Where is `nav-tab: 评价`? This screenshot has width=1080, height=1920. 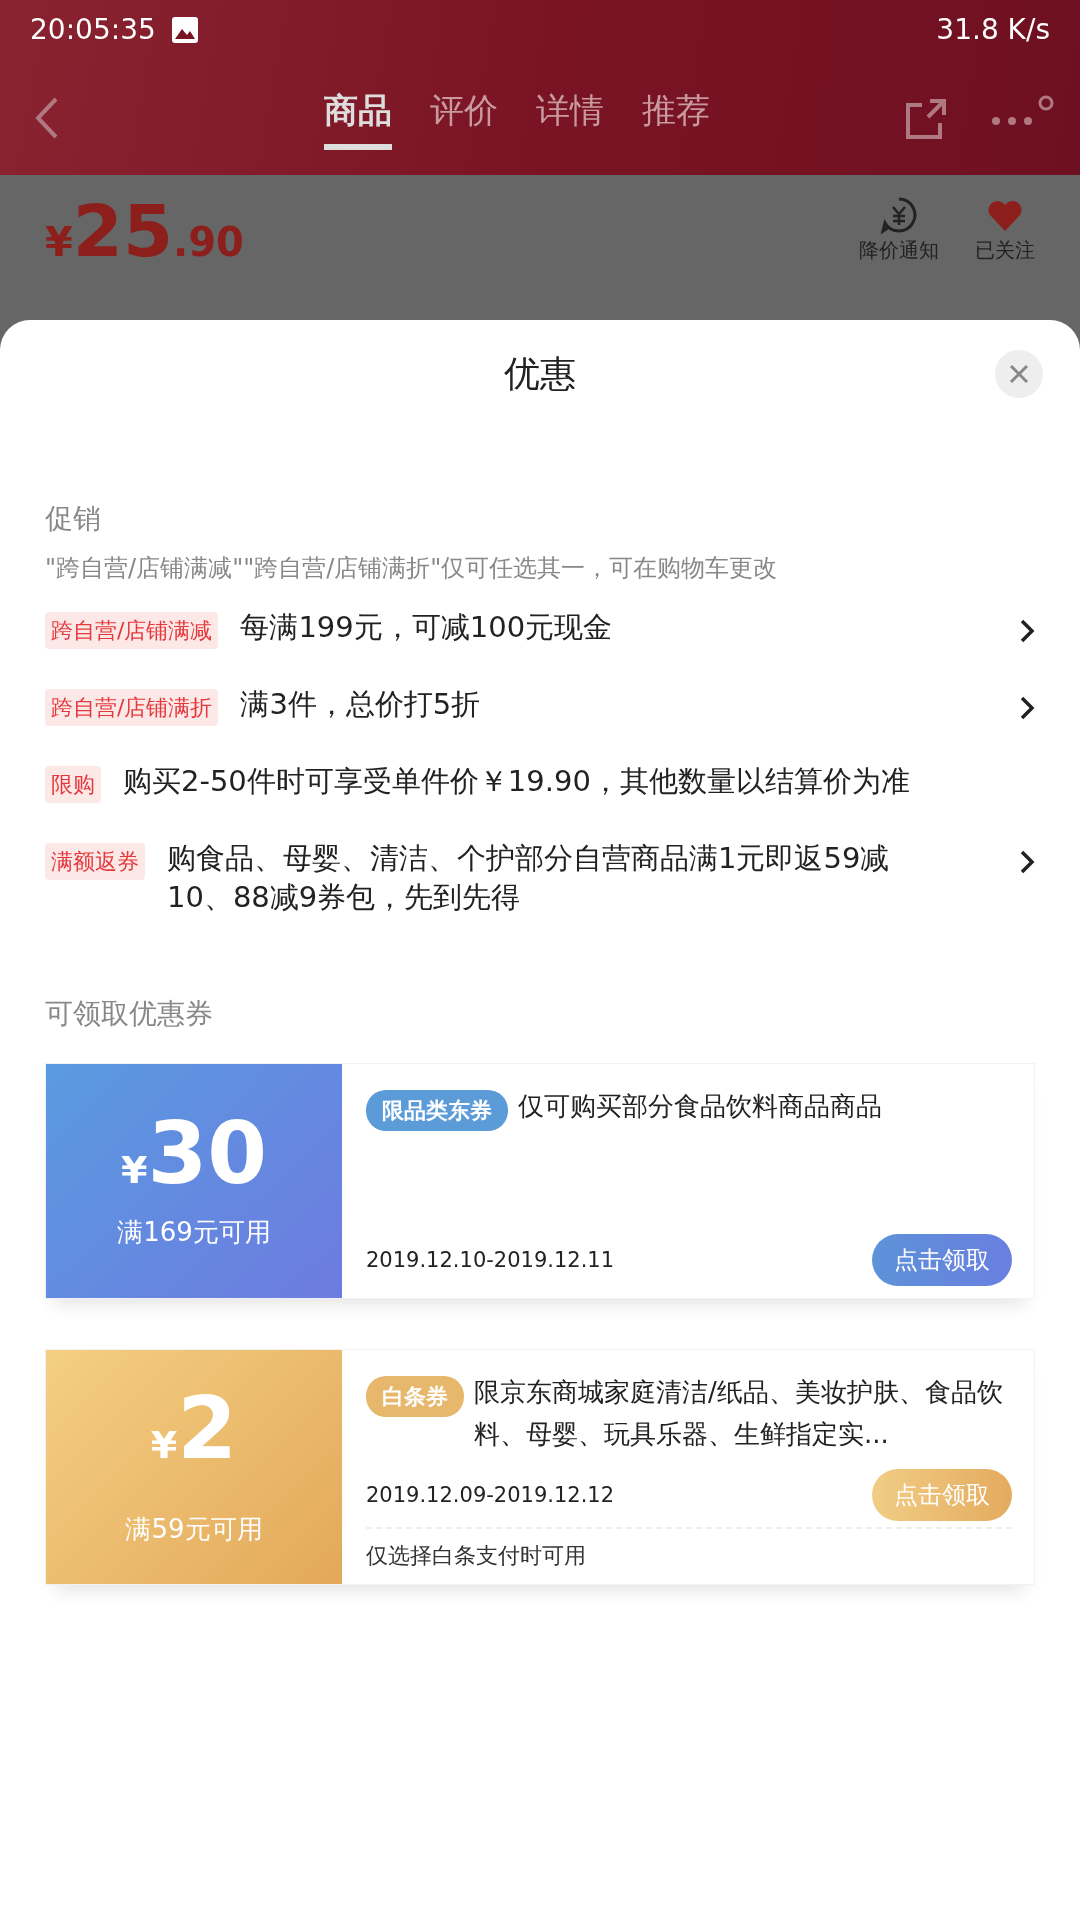
nav-tab: 评价 is located at coordinates (464, 117).